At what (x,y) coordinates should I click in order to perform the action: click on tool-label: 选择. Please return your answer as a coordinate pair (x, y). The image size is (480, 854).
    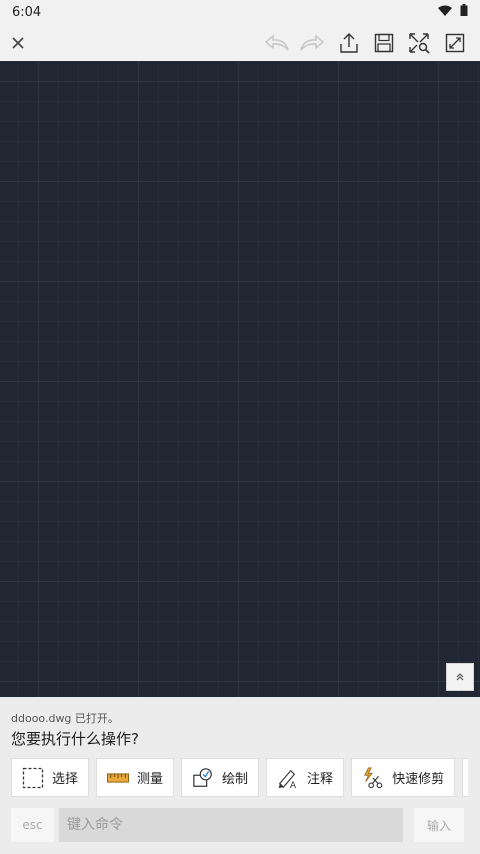
    Looking at the image, I should click on (65, 779).